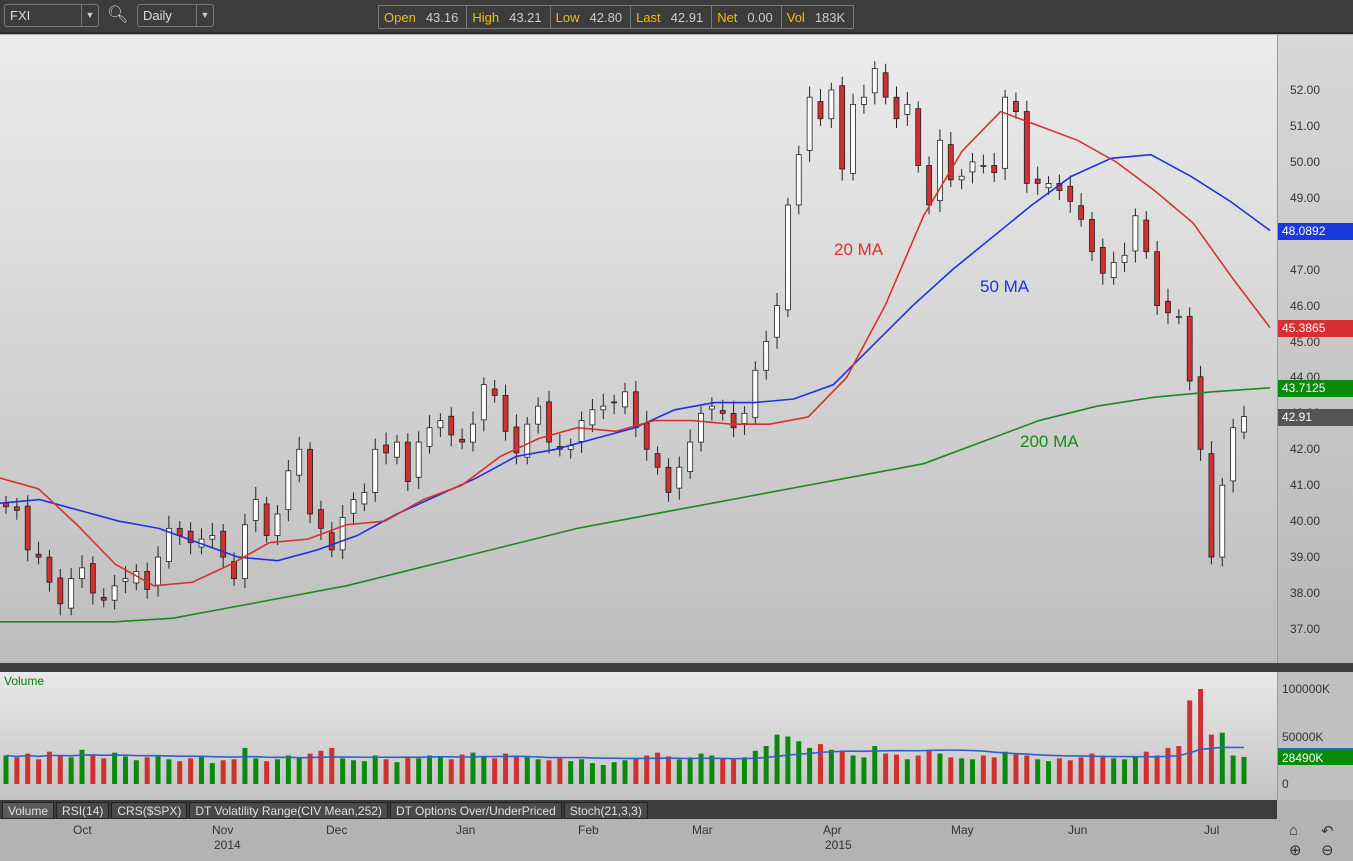 This screenshot has height=861, width=1353. What do you see at coordinates (28, 810) in the screenshot?
I see `tab-volume: Volume` at bounding box center [28, 810].